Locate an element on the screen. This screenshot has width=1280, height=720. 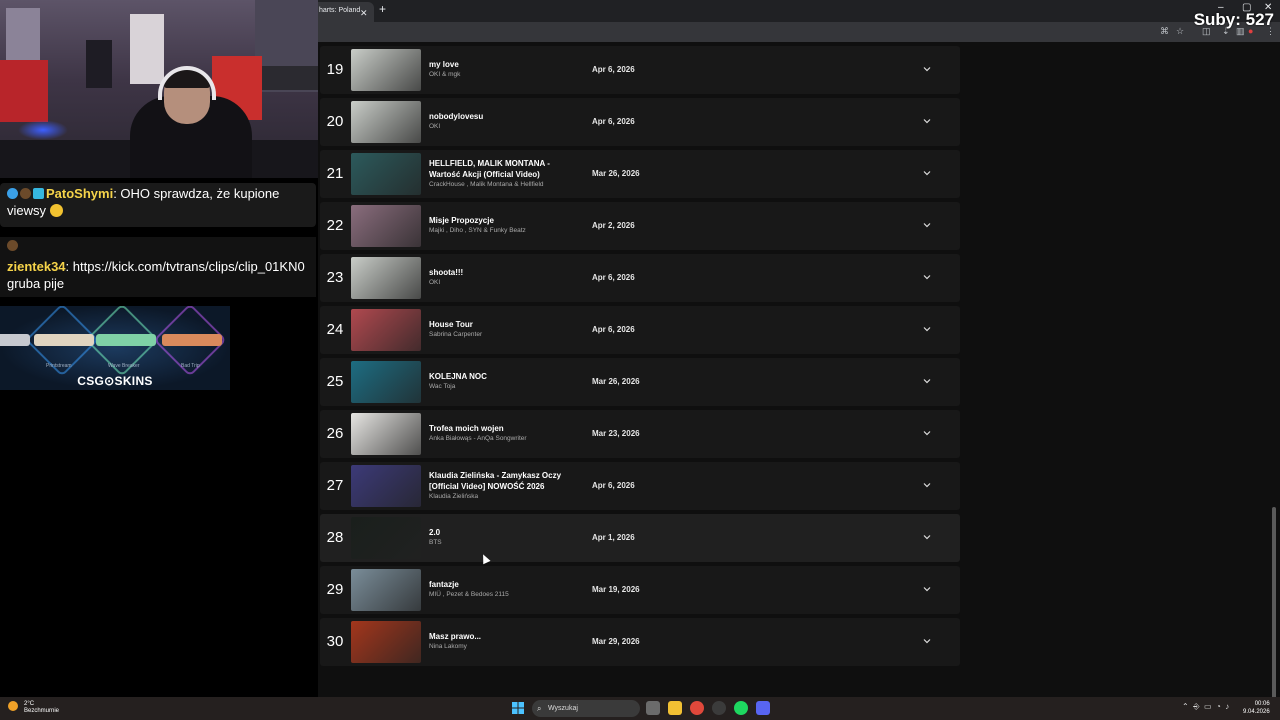
release-date: Apr 2, 2026 is located at coordinates (613, 225).